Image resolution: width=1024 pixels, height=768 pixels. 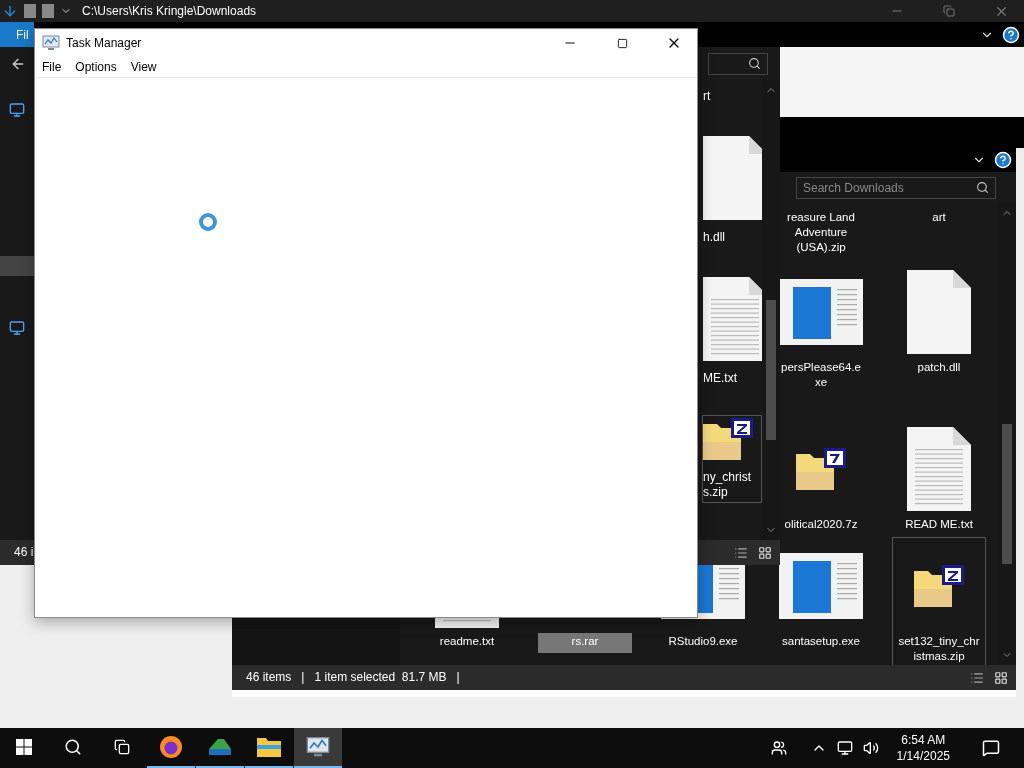 I want to click on clock: 6:54 AM 1/14/2025, so click(x=923, y=748).